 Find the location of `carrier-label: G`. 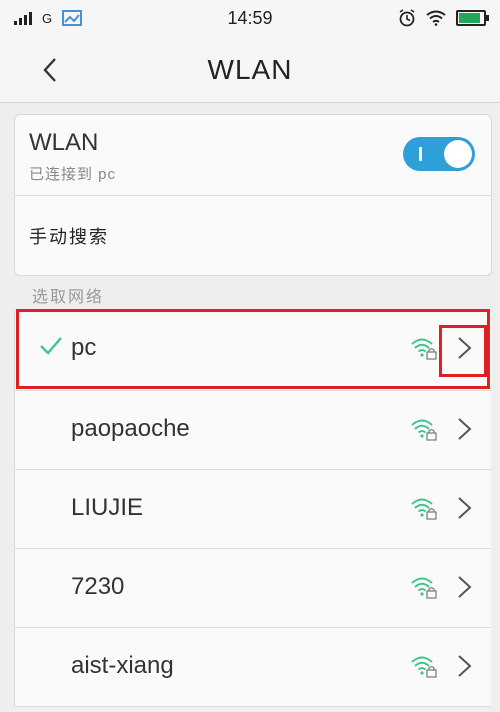

carrier-label: G is located at coordinates (47, 18).